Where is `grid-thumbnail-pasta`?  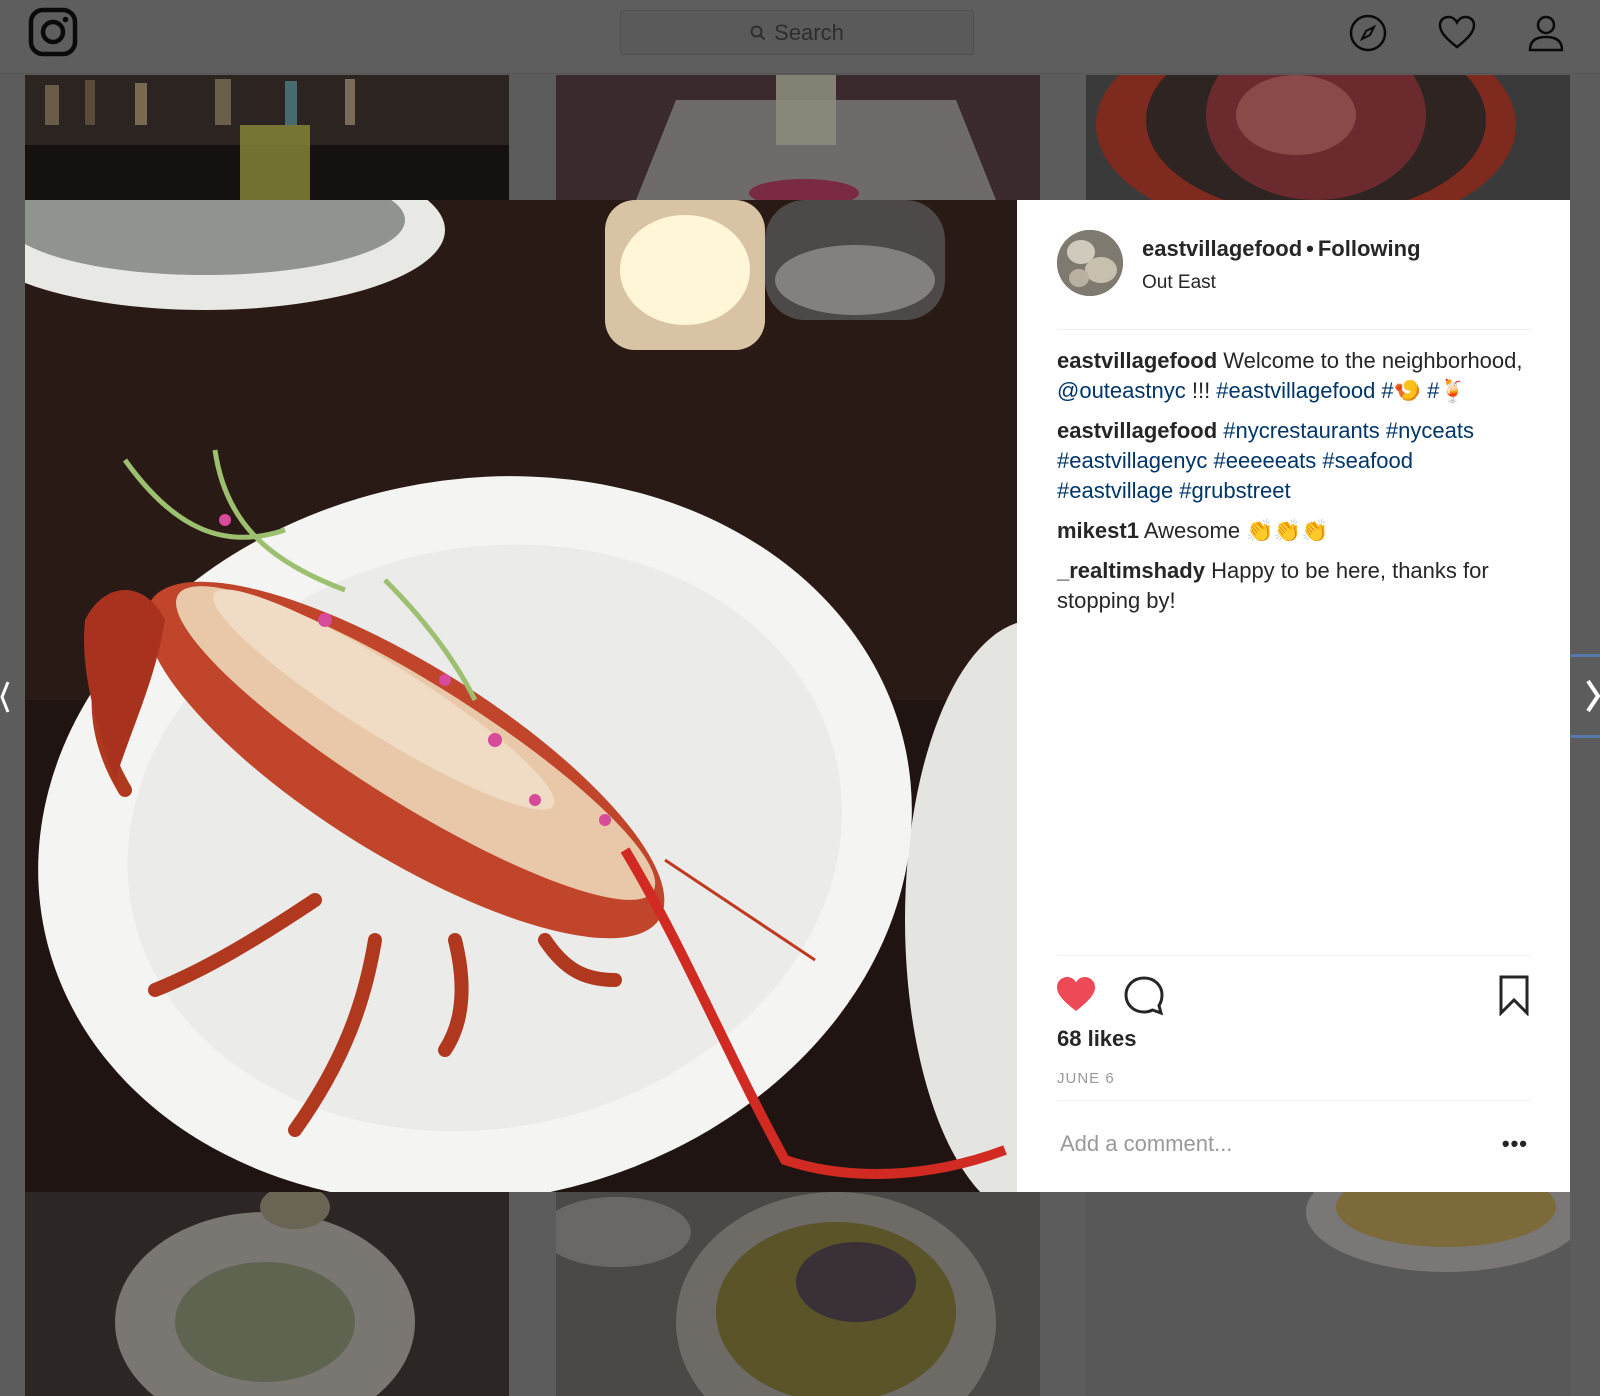 grid-thumbnail-pasta is located at coordinates (267, 1294).